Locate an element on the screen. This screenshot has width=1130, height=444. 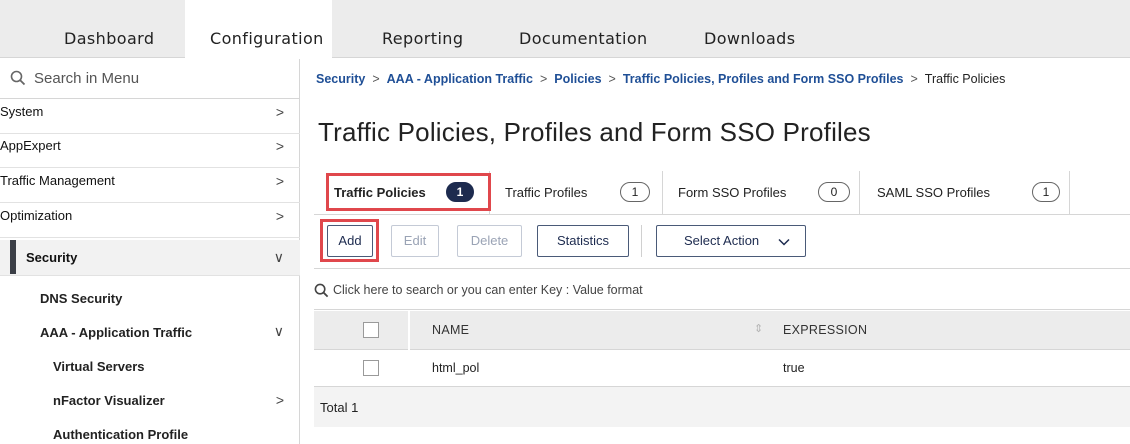
tab-saml-sso-profiles: SAML SSO Profiles 1 is located at coordinates (965, 193).